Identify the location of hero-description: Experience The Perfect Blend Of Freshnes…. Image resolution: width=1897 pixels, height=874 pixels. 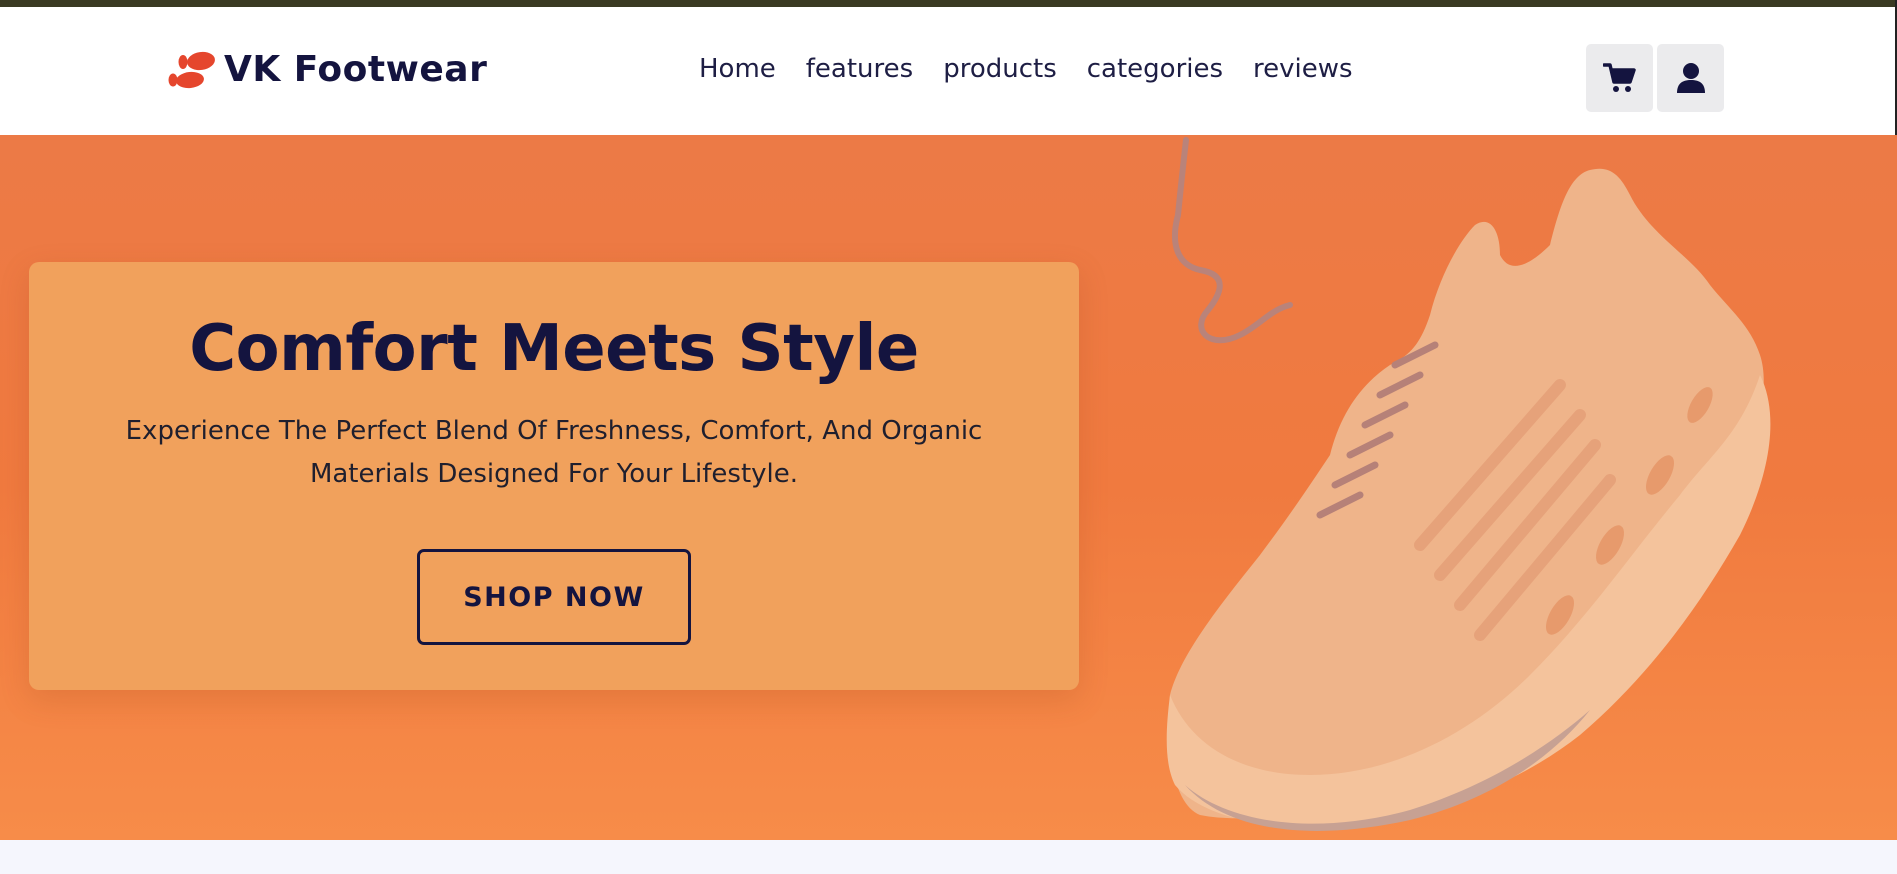
(554, 452).